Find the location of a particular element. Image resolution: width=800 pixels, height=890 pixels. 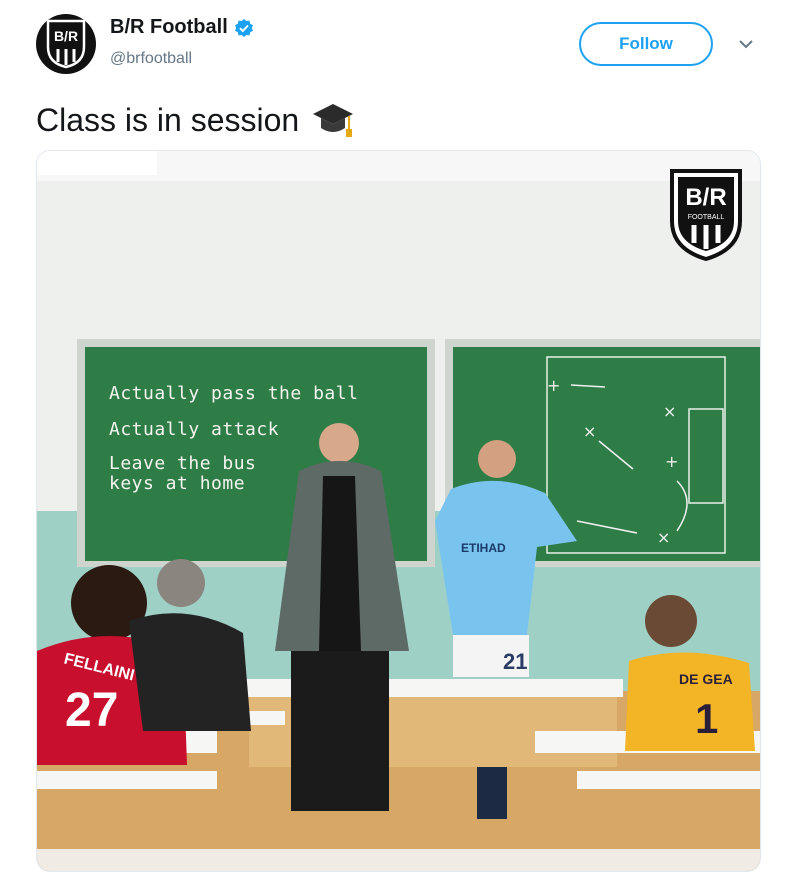

account-name-row: B/R Football is located at coordinates (182, 27).